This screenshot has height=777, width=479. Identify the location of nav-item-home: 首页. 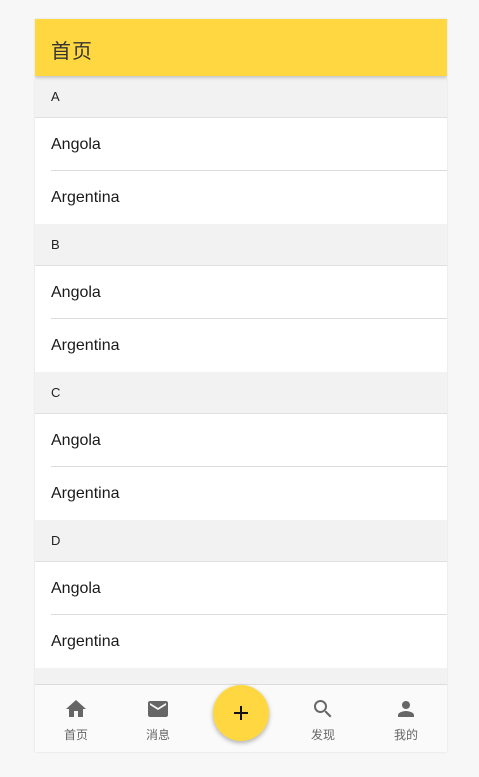
(76, 718).